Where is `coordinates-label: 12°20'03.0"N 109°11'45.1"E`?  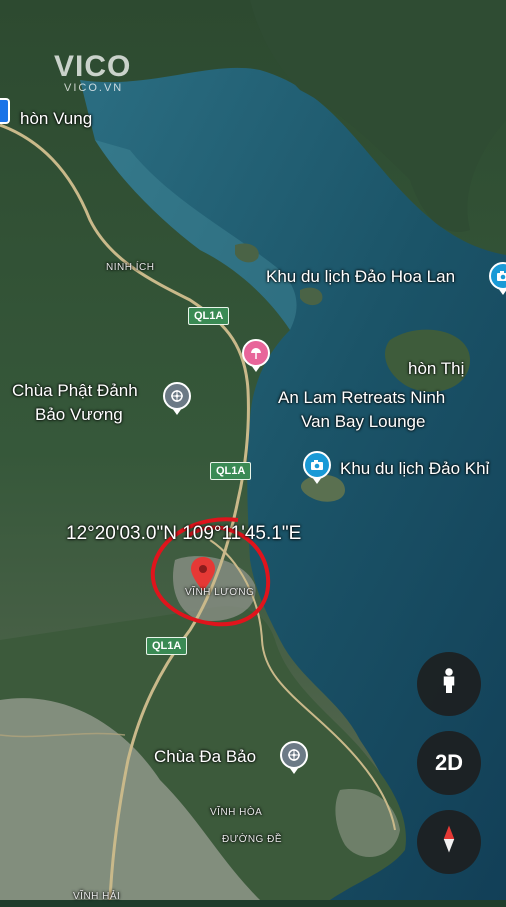
coordinates-label: 12°20'03.0"N 109°11'45.1"E is located at coordinates (184, 533).